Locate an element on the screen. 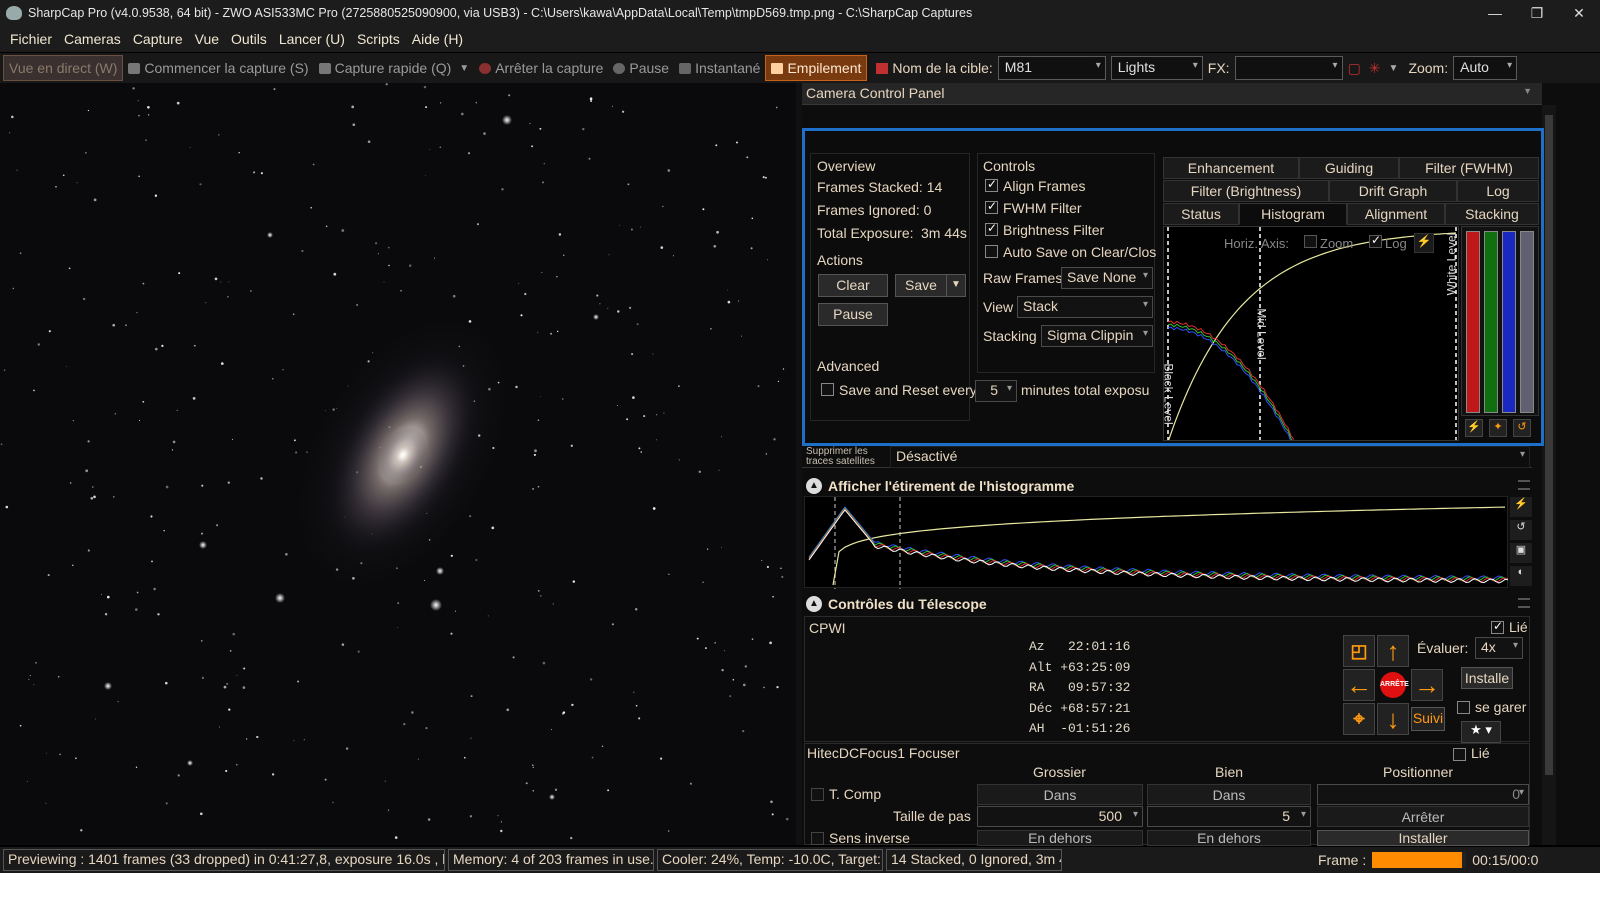  histogram-stretch-plot-wrap is located at coordinates (1156, 542).